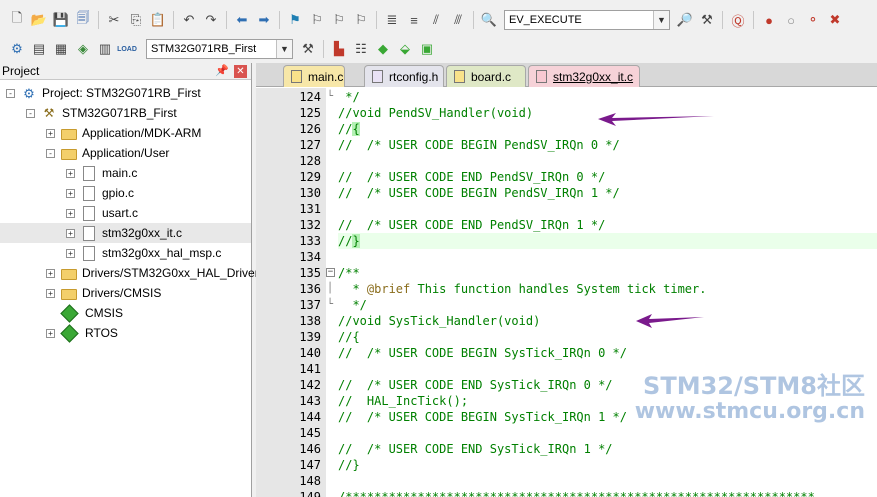 Image resolution: width=877 pixels, height=497 pixels. Describe the element at coordinates (308, 49) in the screenshot. I see `target-options-icon: ⚒` at that location.